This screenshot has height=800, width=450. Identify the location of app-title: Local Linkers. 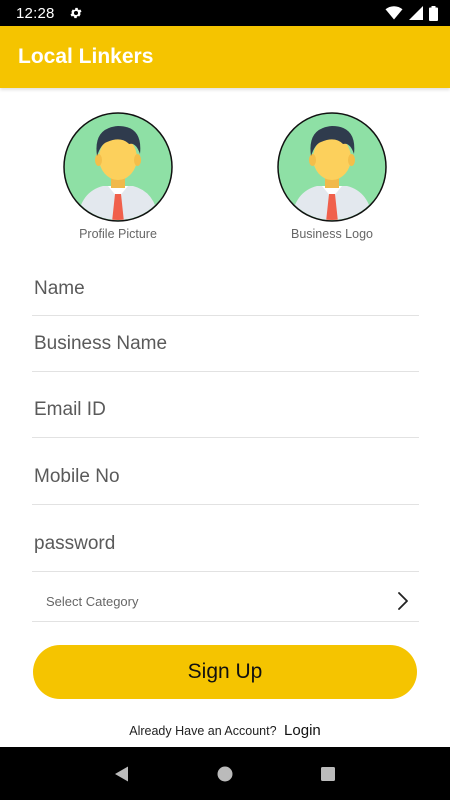
(86, 56).